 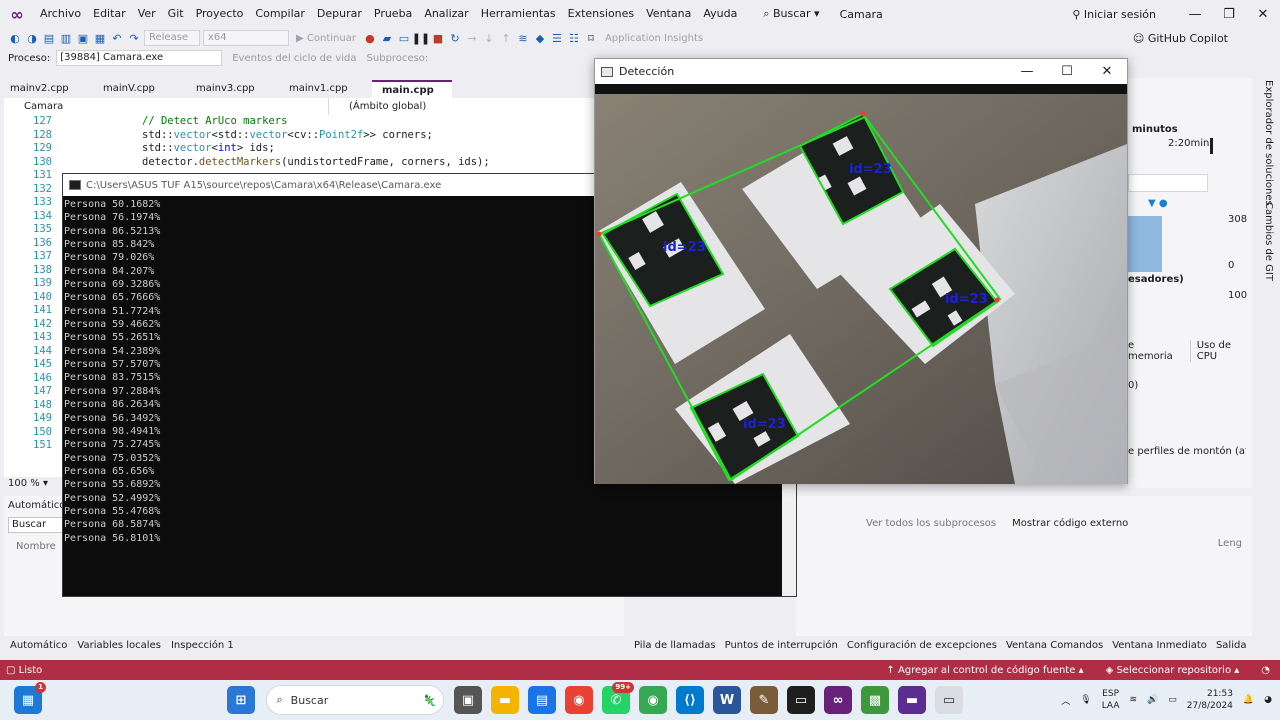 I want to click on restore-icon: ❐, so click(x=1229, y=14).